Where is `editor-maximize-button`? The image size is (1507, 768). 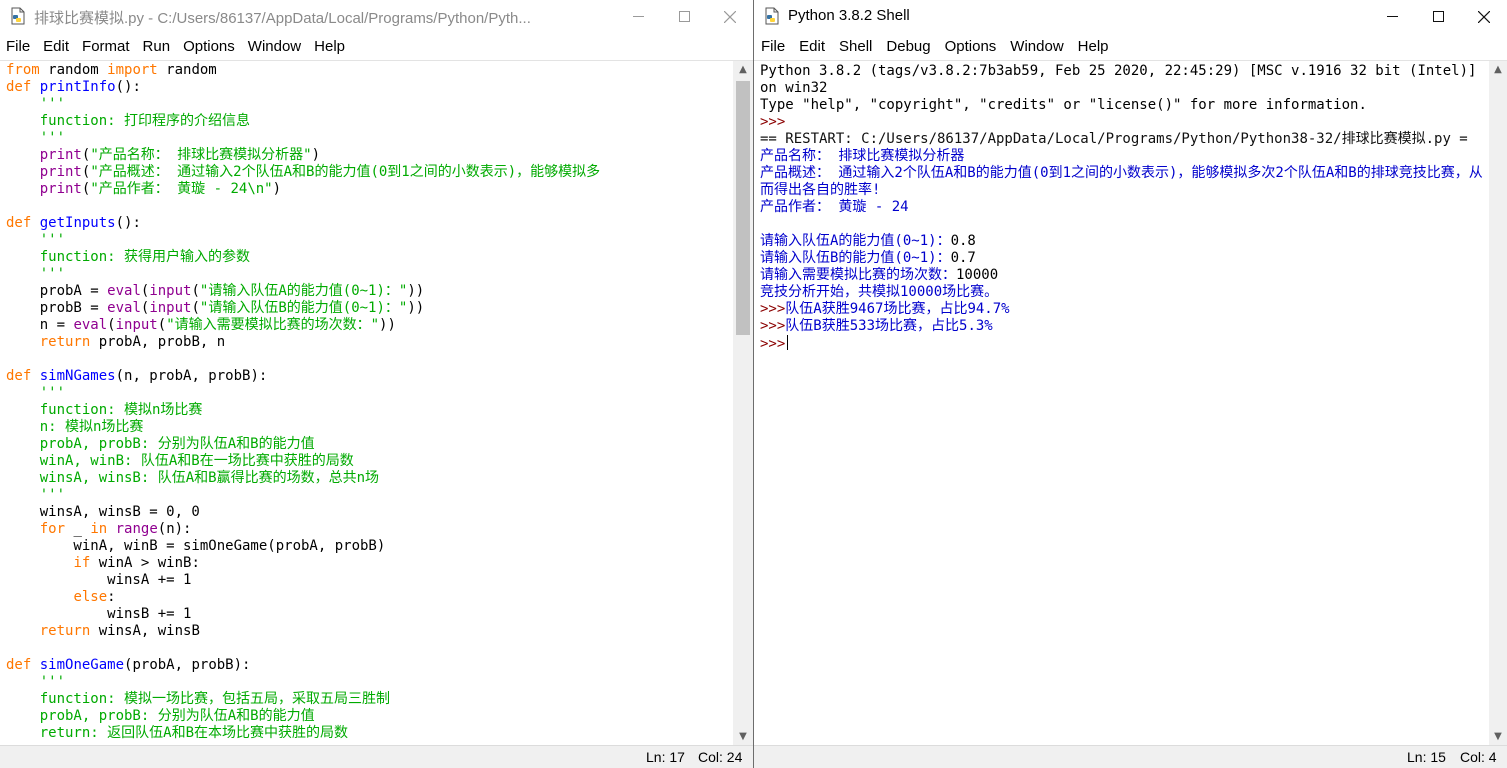
editor-maximize-button is located at coordinates (684, 16).